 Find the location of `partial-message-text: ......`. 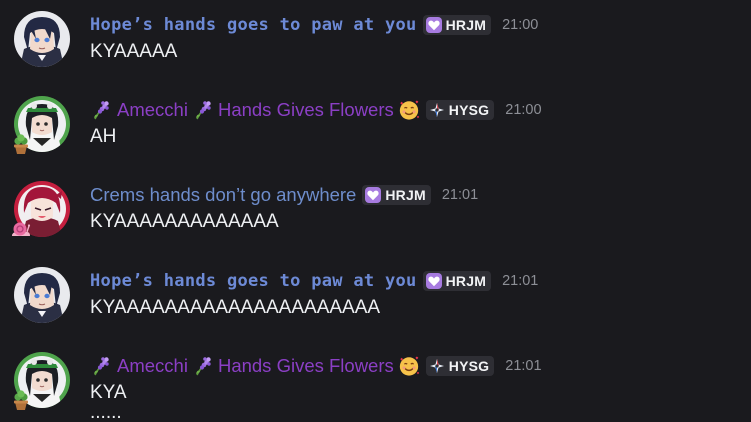

partial-message-text: ...... is located at coordinates (115, 418).